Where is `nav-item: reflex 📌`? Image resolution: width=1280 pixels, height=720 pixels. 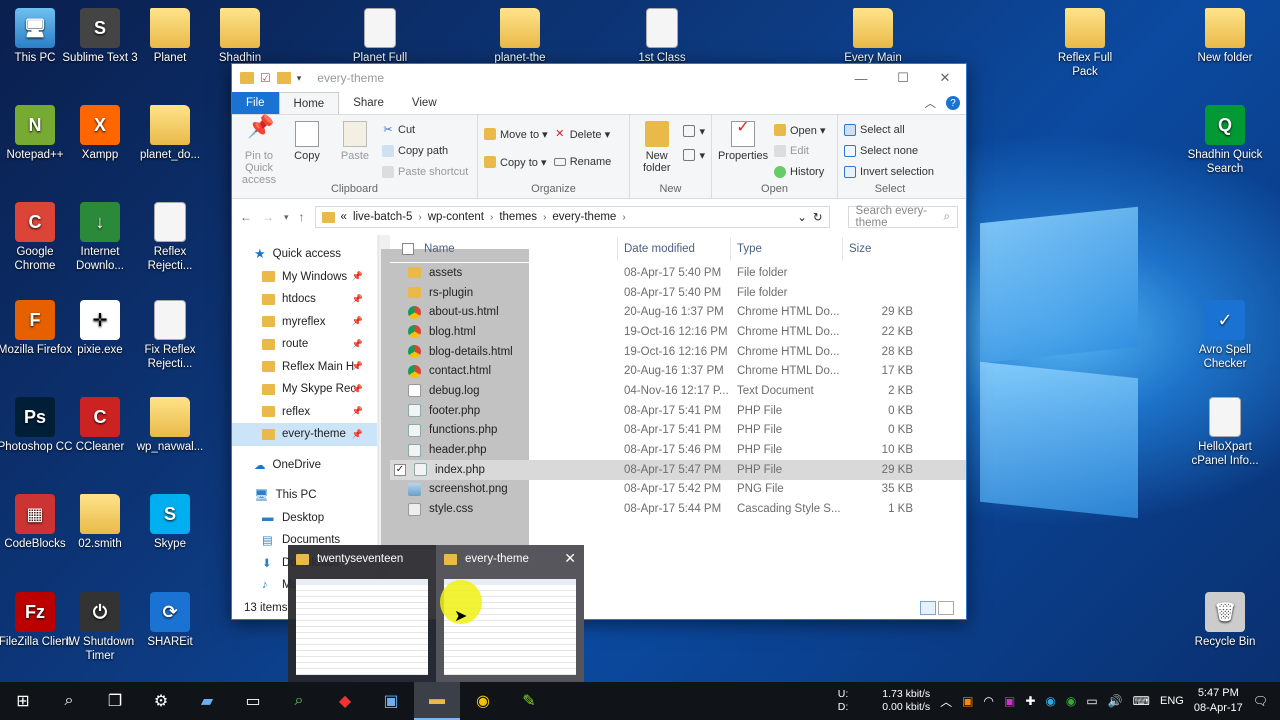
nav-item: reflex 📌 is located at coordinates (304, 412).